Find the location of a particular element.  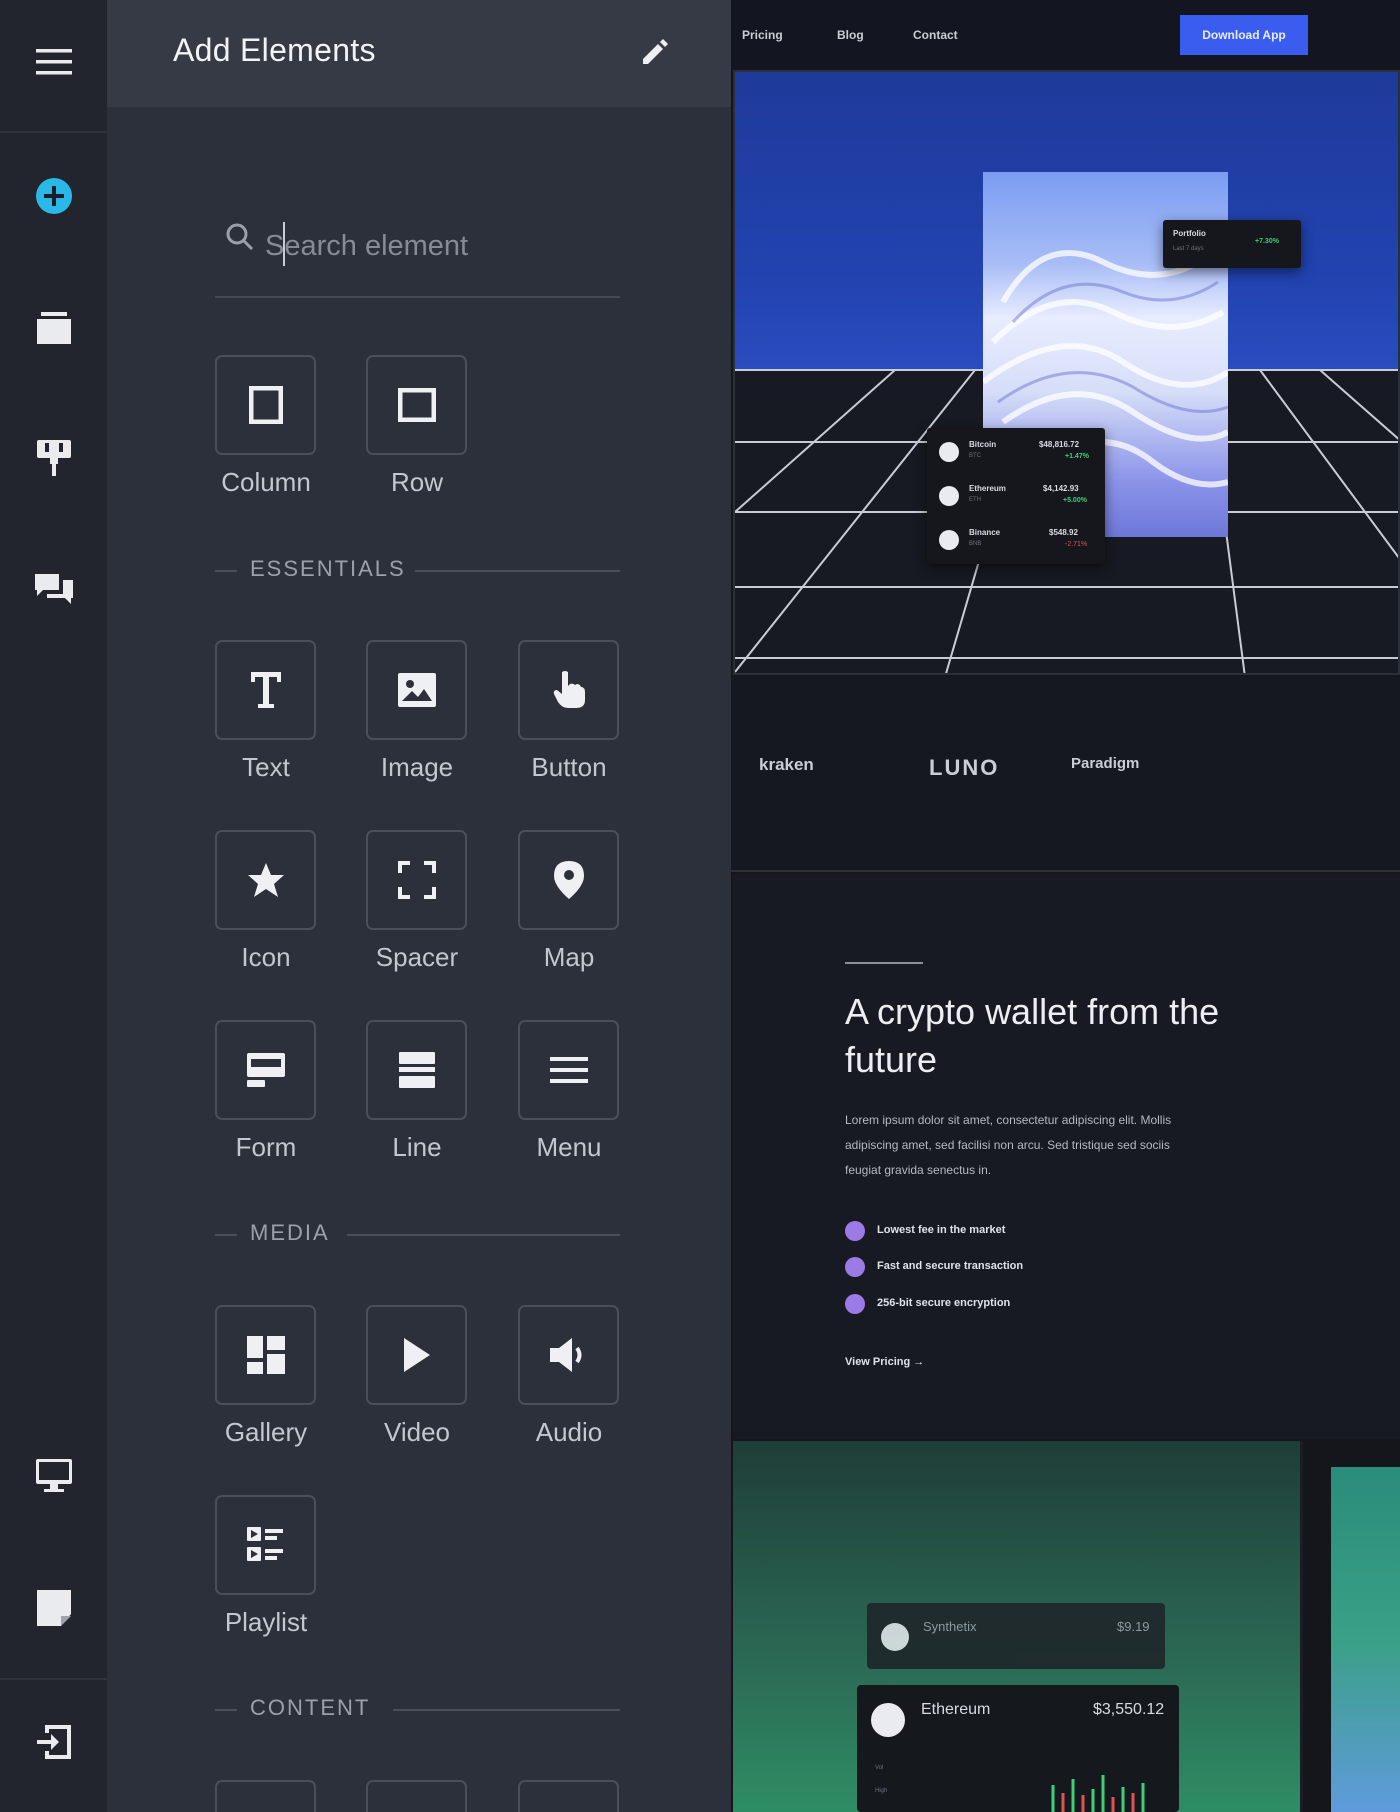

ticker-high-label: High is located at coordinates (881, 1791).